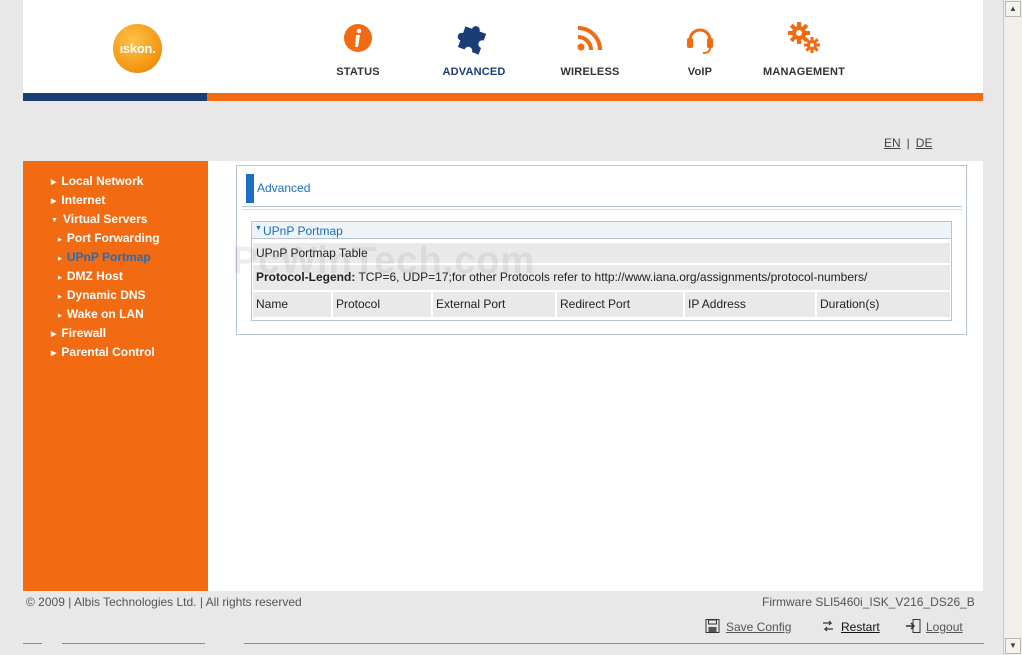 The height and width of the screenshot is (655, 1022). Describe the element at coordinates (303, 231) in the screenshot. I see `section-title: UPnP Portmap` at that location.